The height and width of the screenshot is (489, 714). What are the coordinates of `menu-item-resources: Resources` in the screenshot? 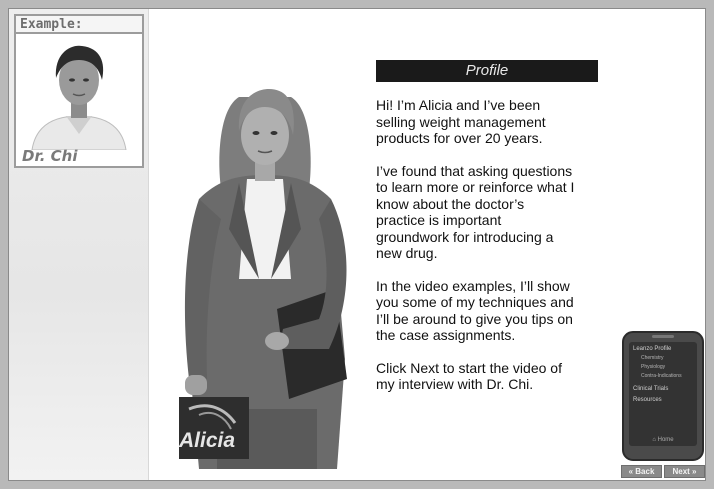 It's located at (663, 400).